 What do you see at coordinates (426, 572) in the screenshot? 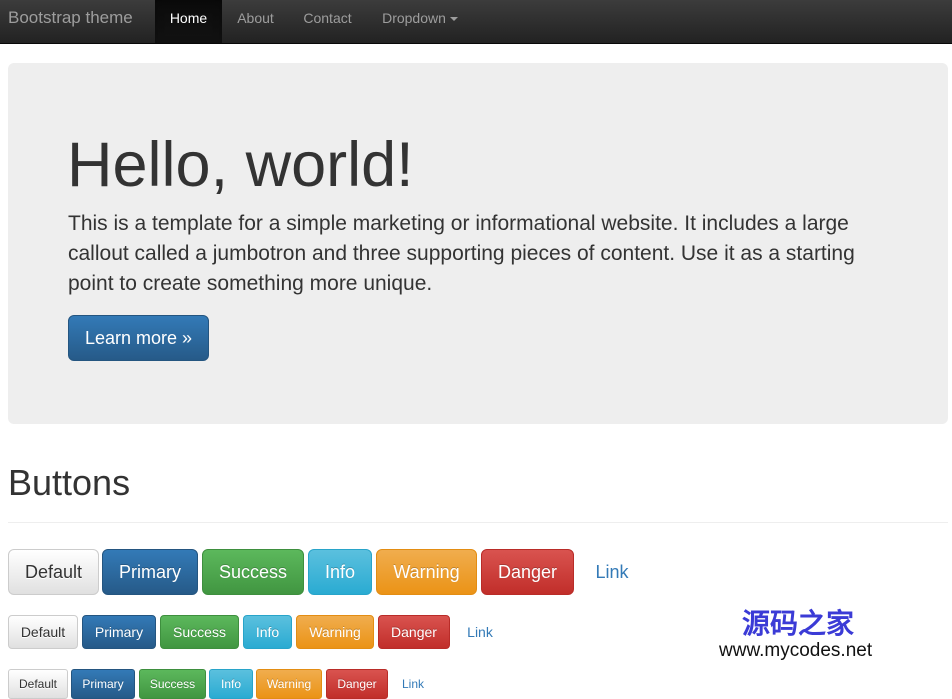
I see `btn-warning-large: Warning` at bounding box center [426, 572].